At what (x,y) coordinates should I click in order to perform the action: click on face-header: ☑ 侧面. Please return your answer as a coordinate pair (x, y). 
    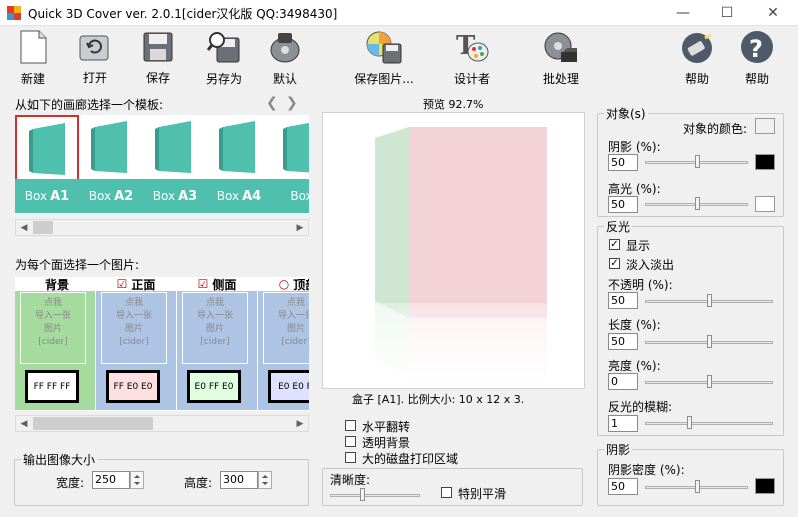
    Looking at the image, I should click on (217, 284).